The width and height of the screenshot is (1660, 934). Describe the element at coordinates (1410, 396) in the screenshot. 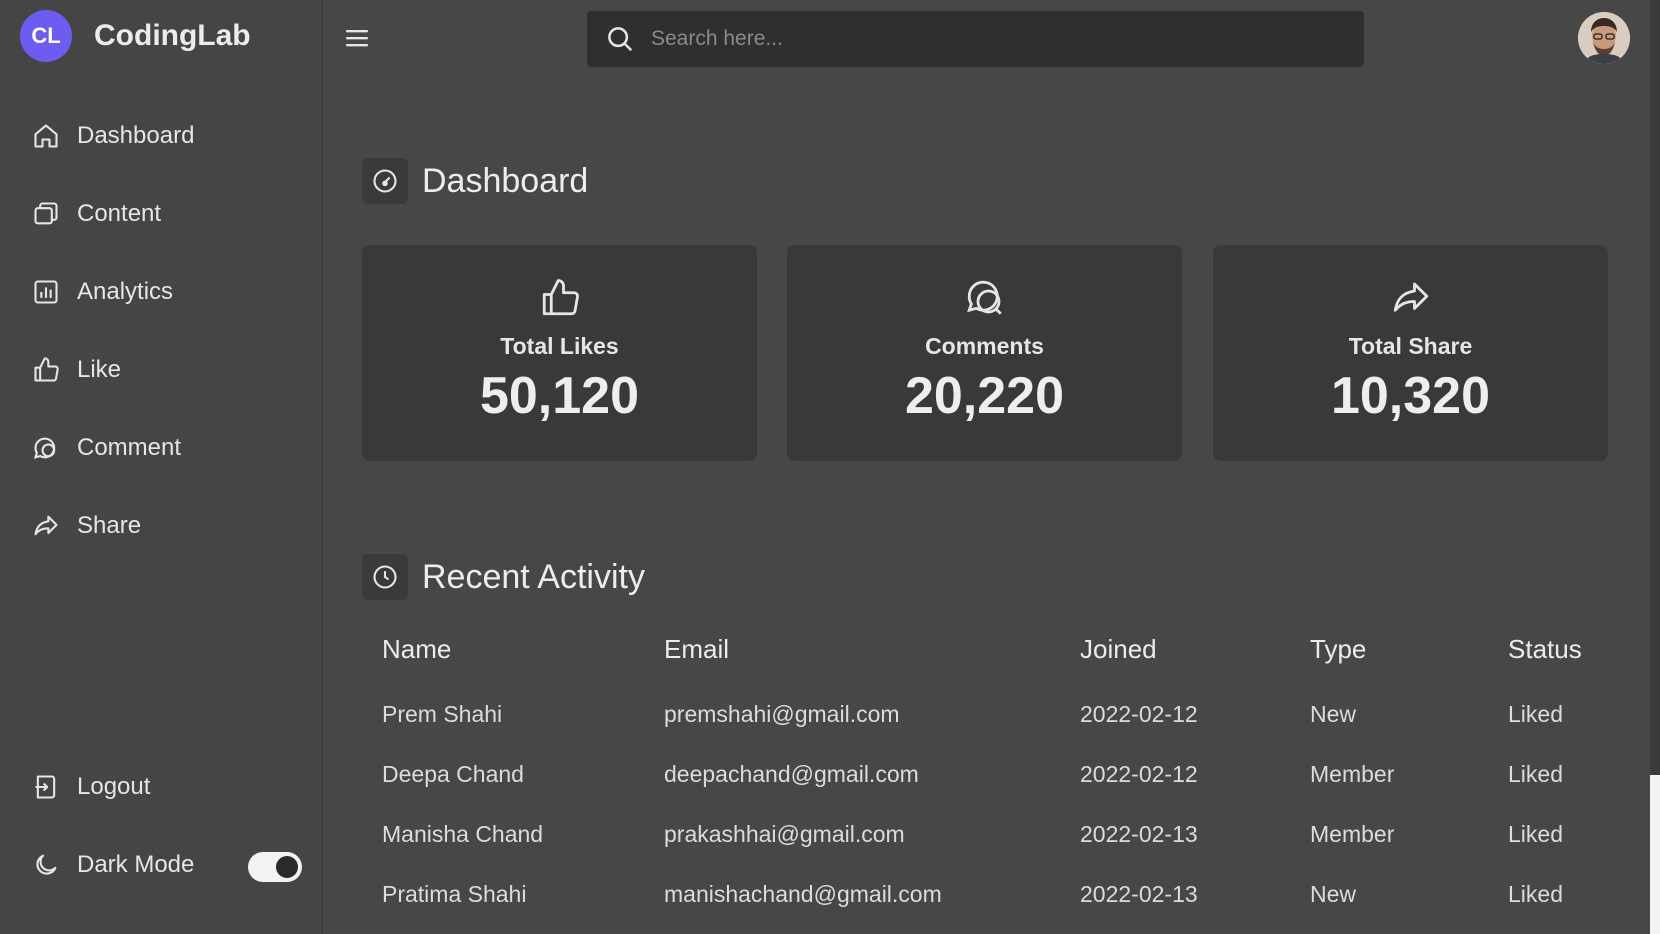

I see `card-value: 10,320` at that location.